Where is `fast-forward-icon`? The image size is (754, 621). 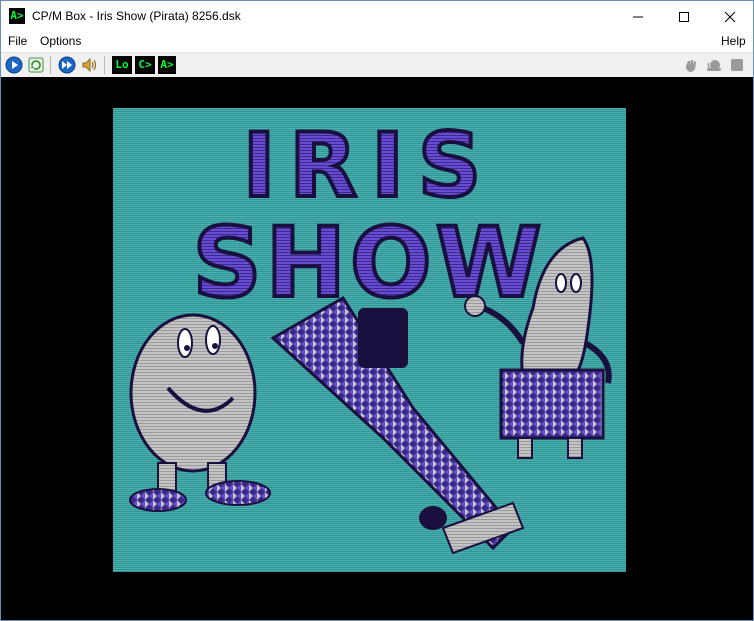
fast-forward-icon is located at coordinates (67, 65).